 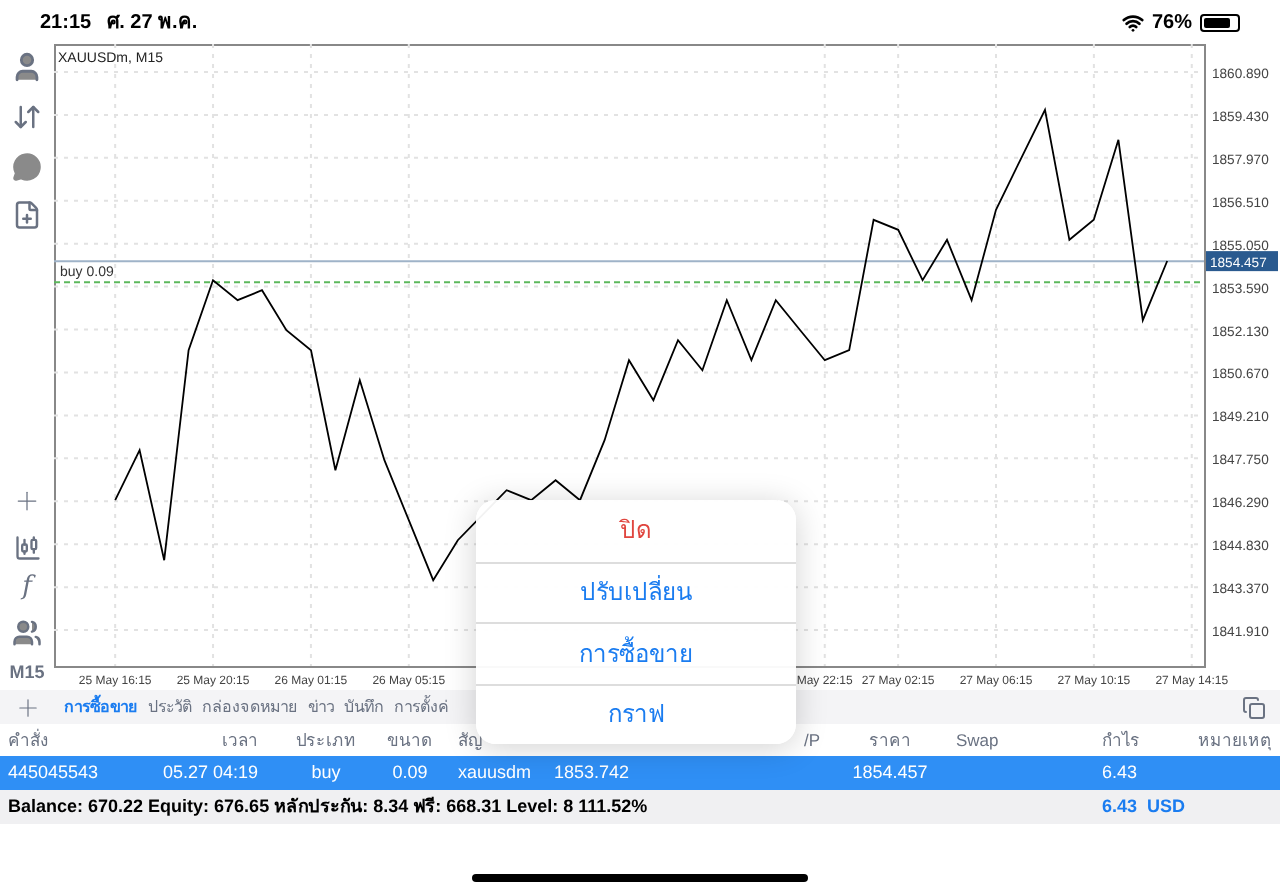 What do you see at coordinates (495, 771) in the screenshot?
I see `table-cell: xauusdm` at bounding box center [495, 771].